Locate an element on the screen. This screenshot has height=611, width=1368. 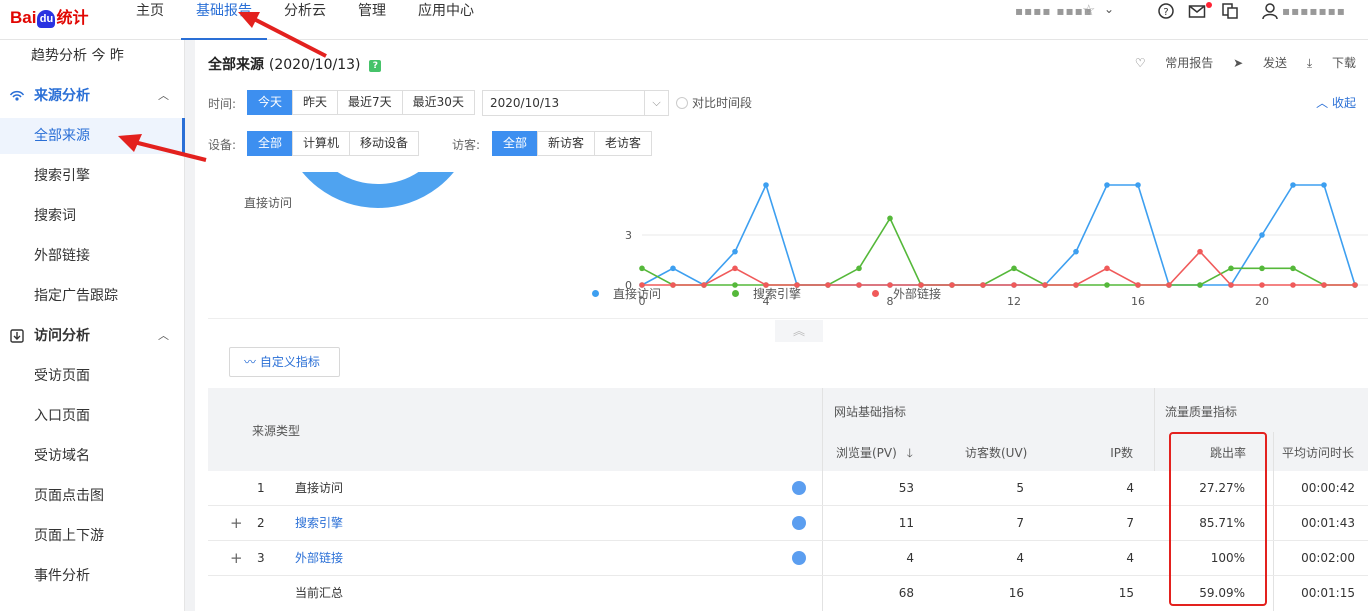
time-yesterday-button: 昨天 is located at coordinates (315, 102).